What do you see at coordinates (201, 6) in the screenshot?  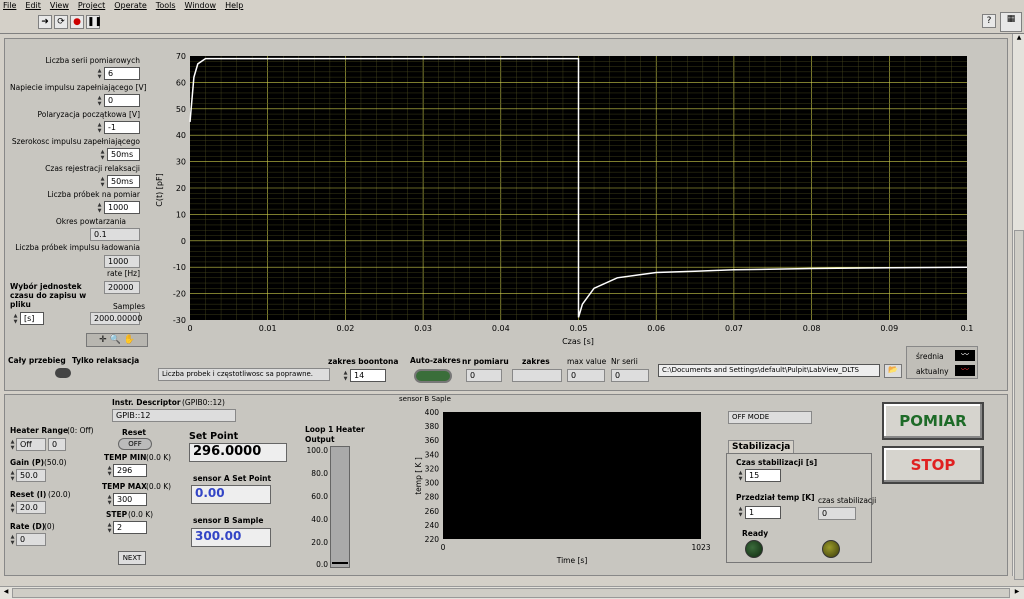 I see `menu-window: Window` at bounding box center [201, 6].